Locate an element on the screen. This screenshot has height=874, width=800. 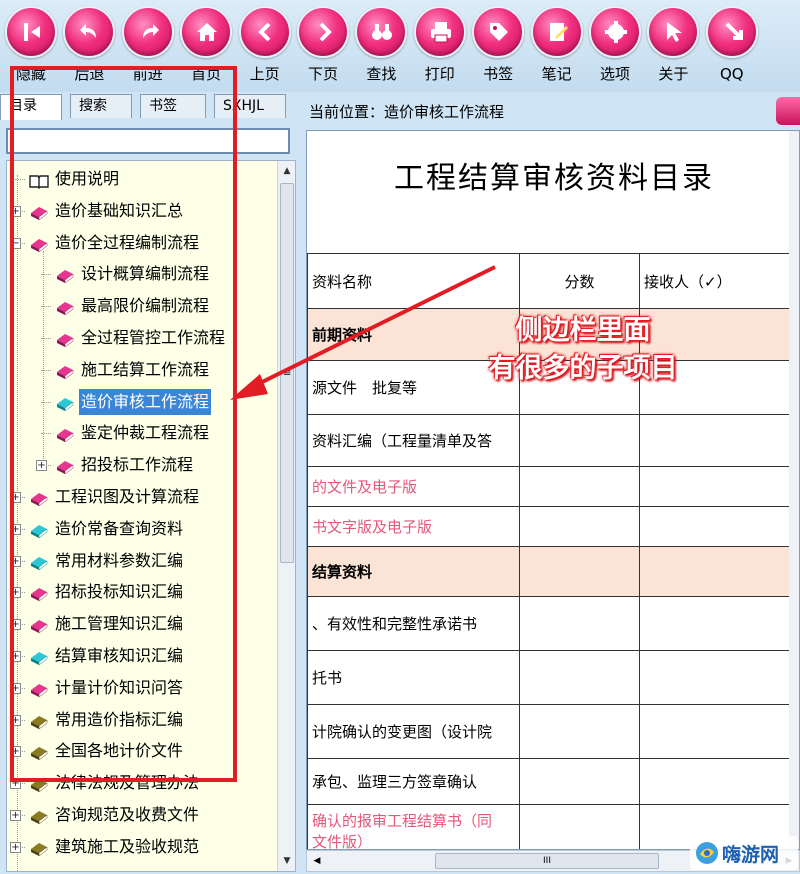
table-row: 资料汇编（工程量清单及答 is located at coordinates (549, 440).